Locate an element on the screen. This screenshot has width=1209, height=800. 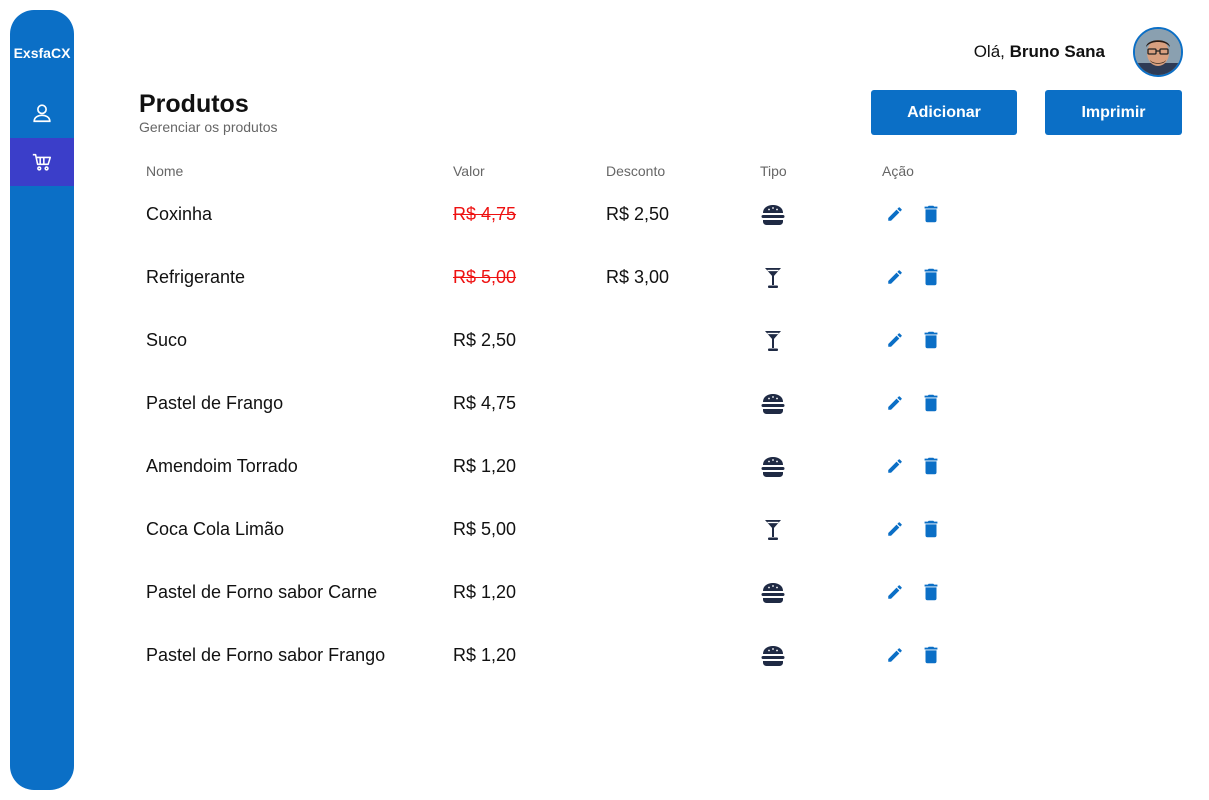
page-title: Produtos is located at coordinates (194, 104).